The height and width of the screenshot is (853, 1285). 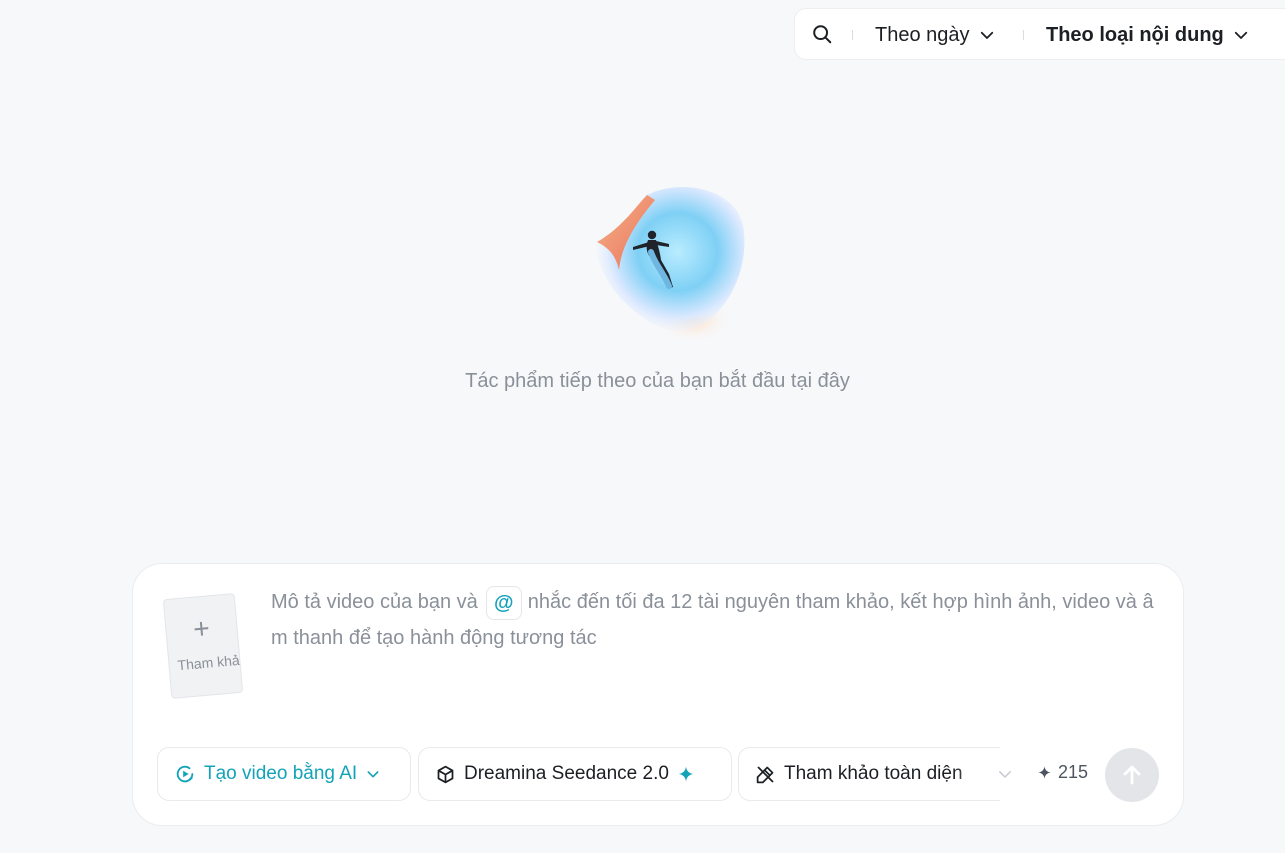 What do you see at coordinates (503, 602) in the screenshot?
I see `mention-button: @` at bounding box center [503, 602].